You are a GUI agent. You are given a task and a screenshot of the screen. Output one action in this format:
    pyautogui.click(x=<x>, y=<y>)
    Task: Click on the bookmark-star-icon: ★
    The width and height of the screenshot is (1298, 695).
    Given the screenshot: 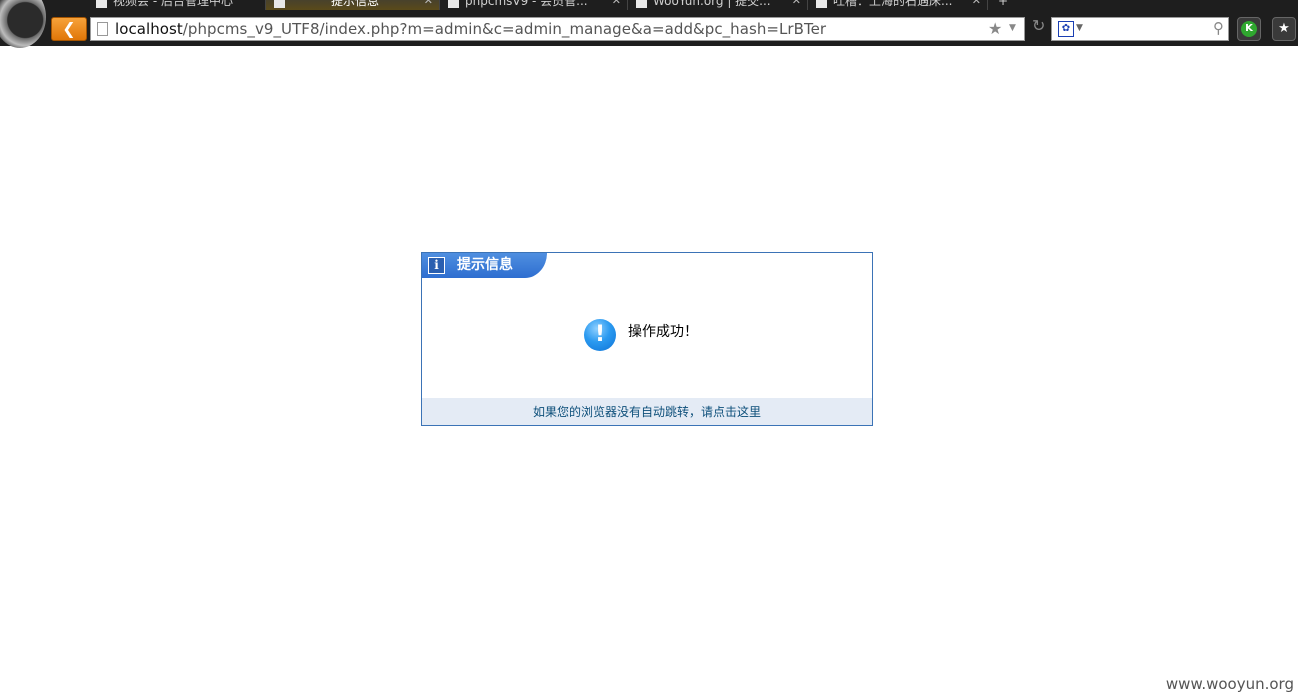 What is the action you would take?
    pyautogui.click(x=995, y=28)
    